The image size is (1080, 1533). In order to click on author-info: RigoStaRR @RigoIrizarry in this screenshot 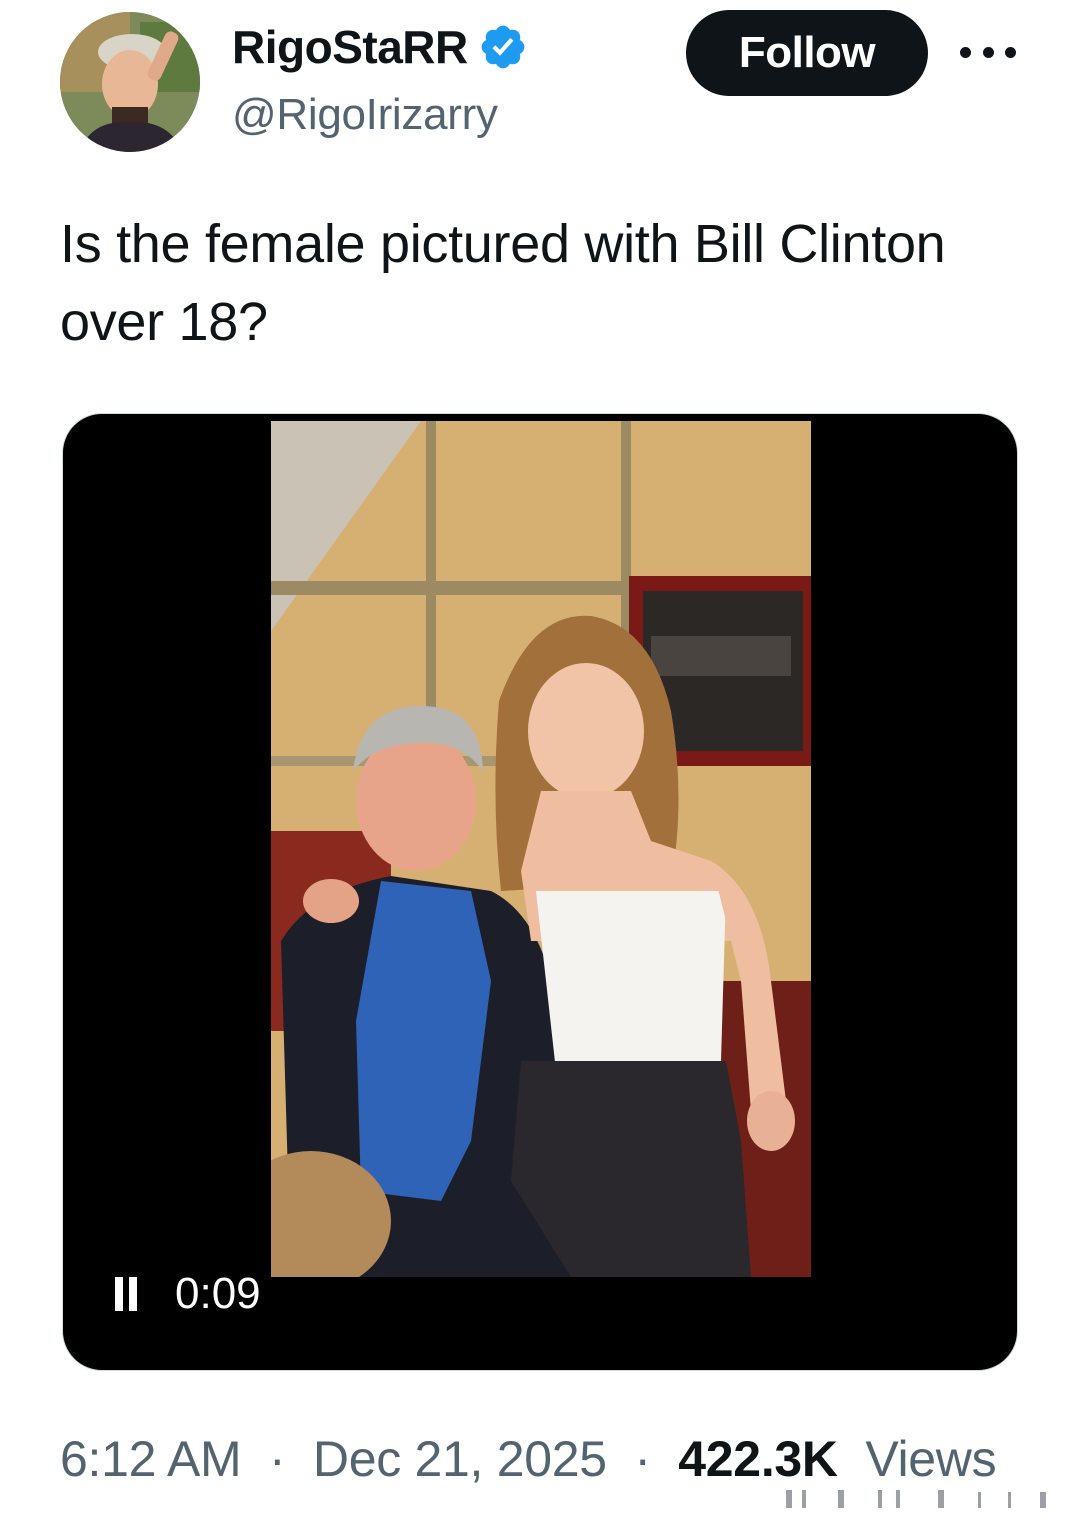, I will do `click(380, 79)`.